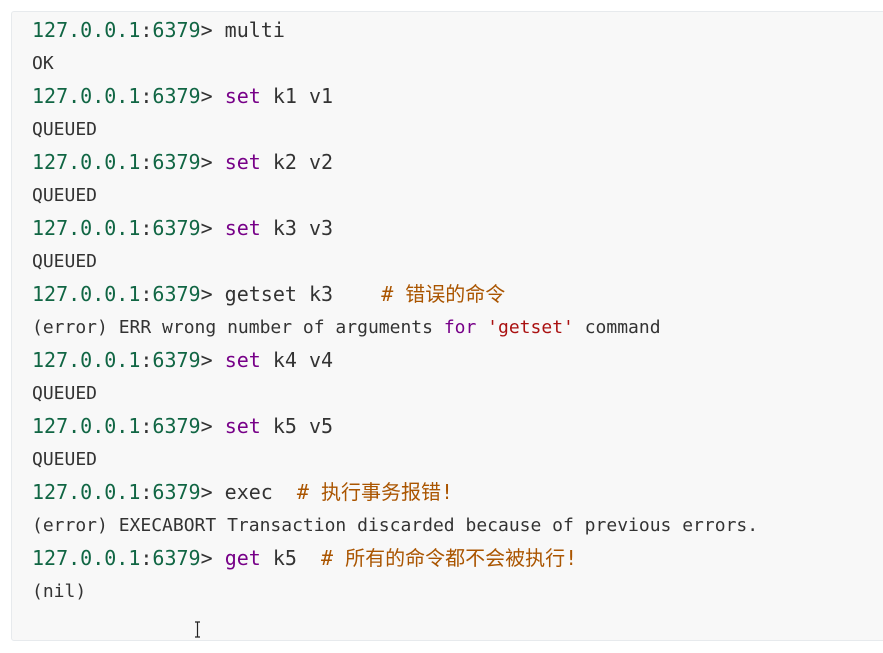  Describe the element at coordinates (43, 63) in the screenshot. I see `text-token: OK` at that location.